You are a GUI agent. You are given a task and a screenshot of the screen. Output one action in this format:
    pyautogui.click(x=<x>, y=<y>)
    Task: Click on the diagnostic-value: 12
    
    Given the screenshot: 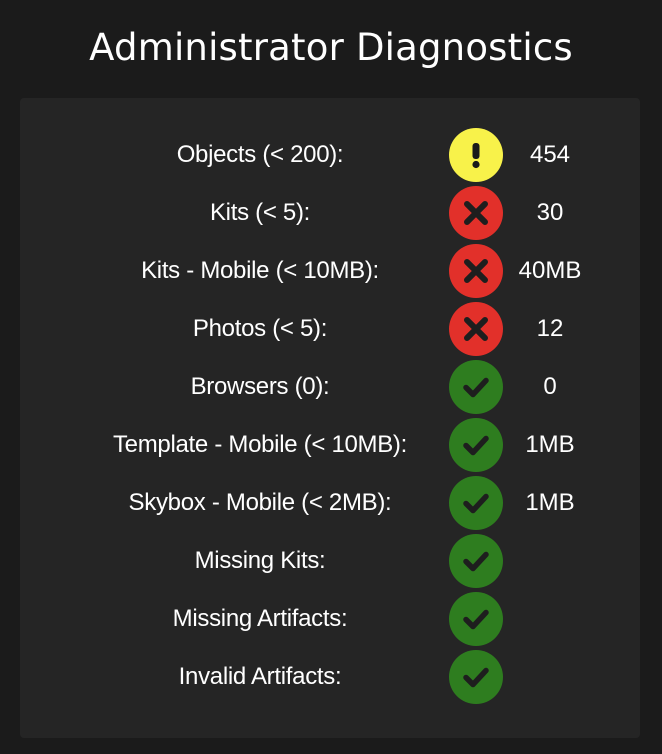 What is the action you would take?
    pyautogui.click(x=550, y=328)
    